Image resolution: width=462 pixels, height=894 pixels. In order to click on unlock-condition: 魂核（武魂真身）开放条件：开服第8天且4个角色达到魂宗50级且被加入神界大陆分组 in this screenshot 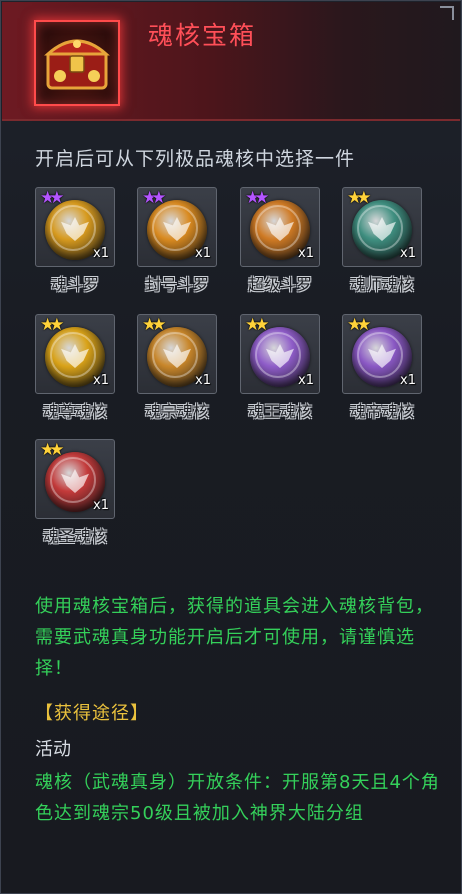, I will do `click(237, 798)`.